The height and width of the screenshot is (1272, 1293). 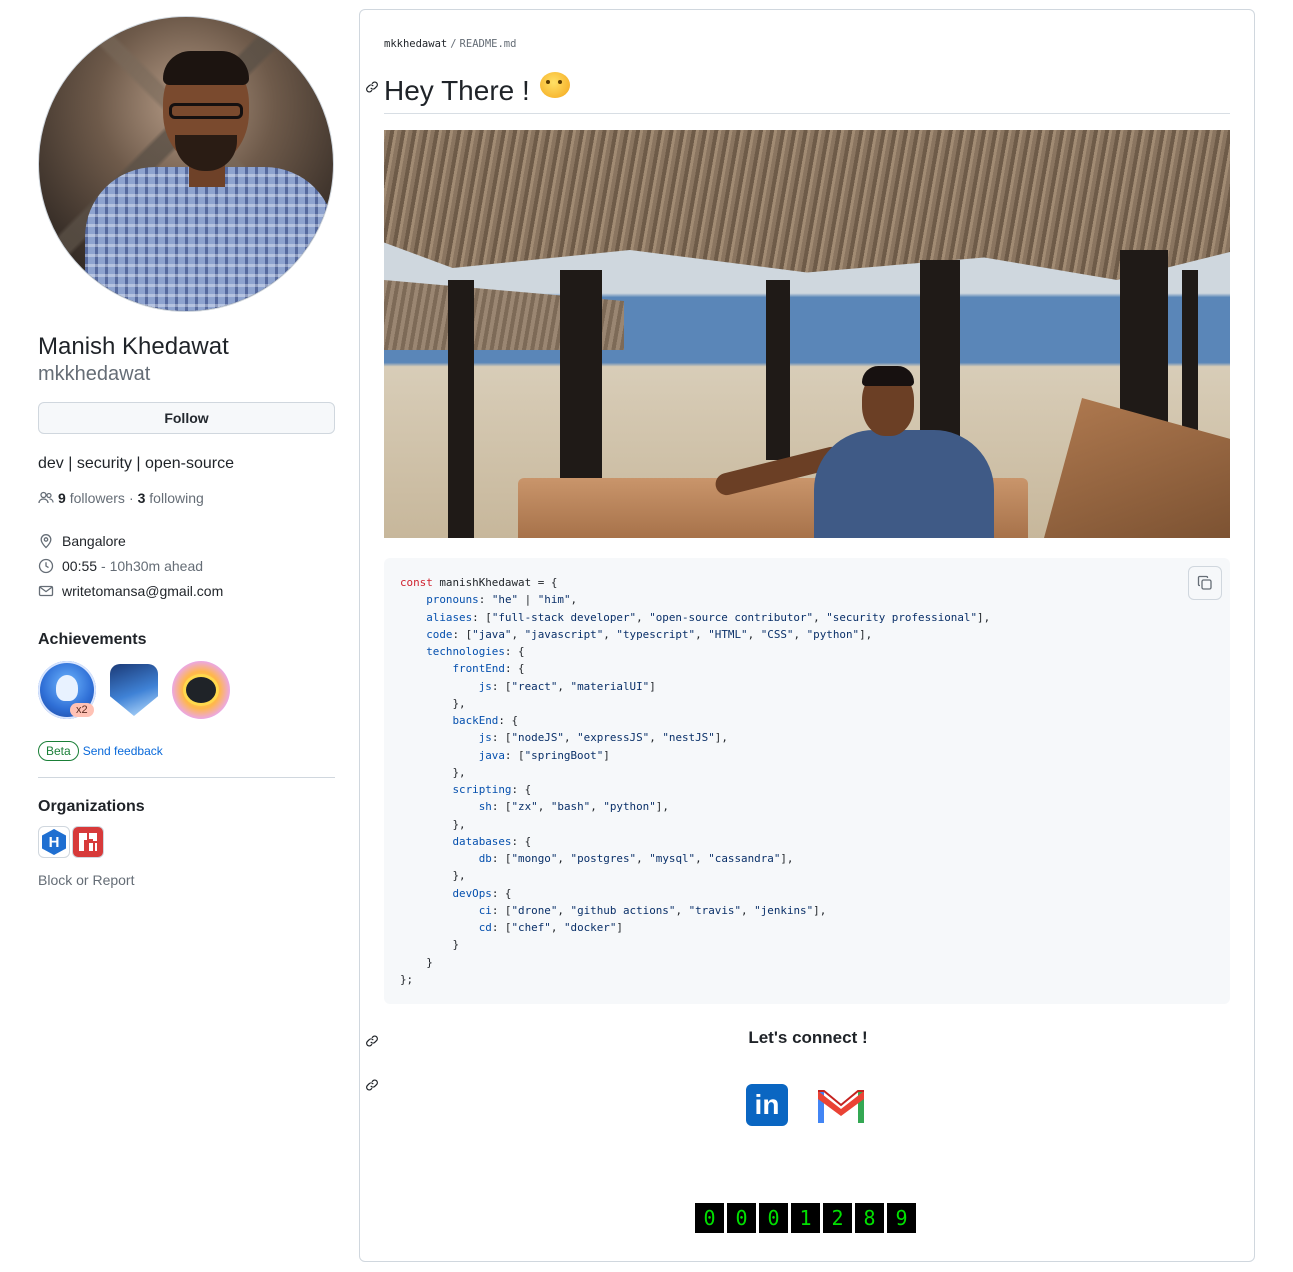 I want to click on photo-hut-roof, so click(x=807, y=205).